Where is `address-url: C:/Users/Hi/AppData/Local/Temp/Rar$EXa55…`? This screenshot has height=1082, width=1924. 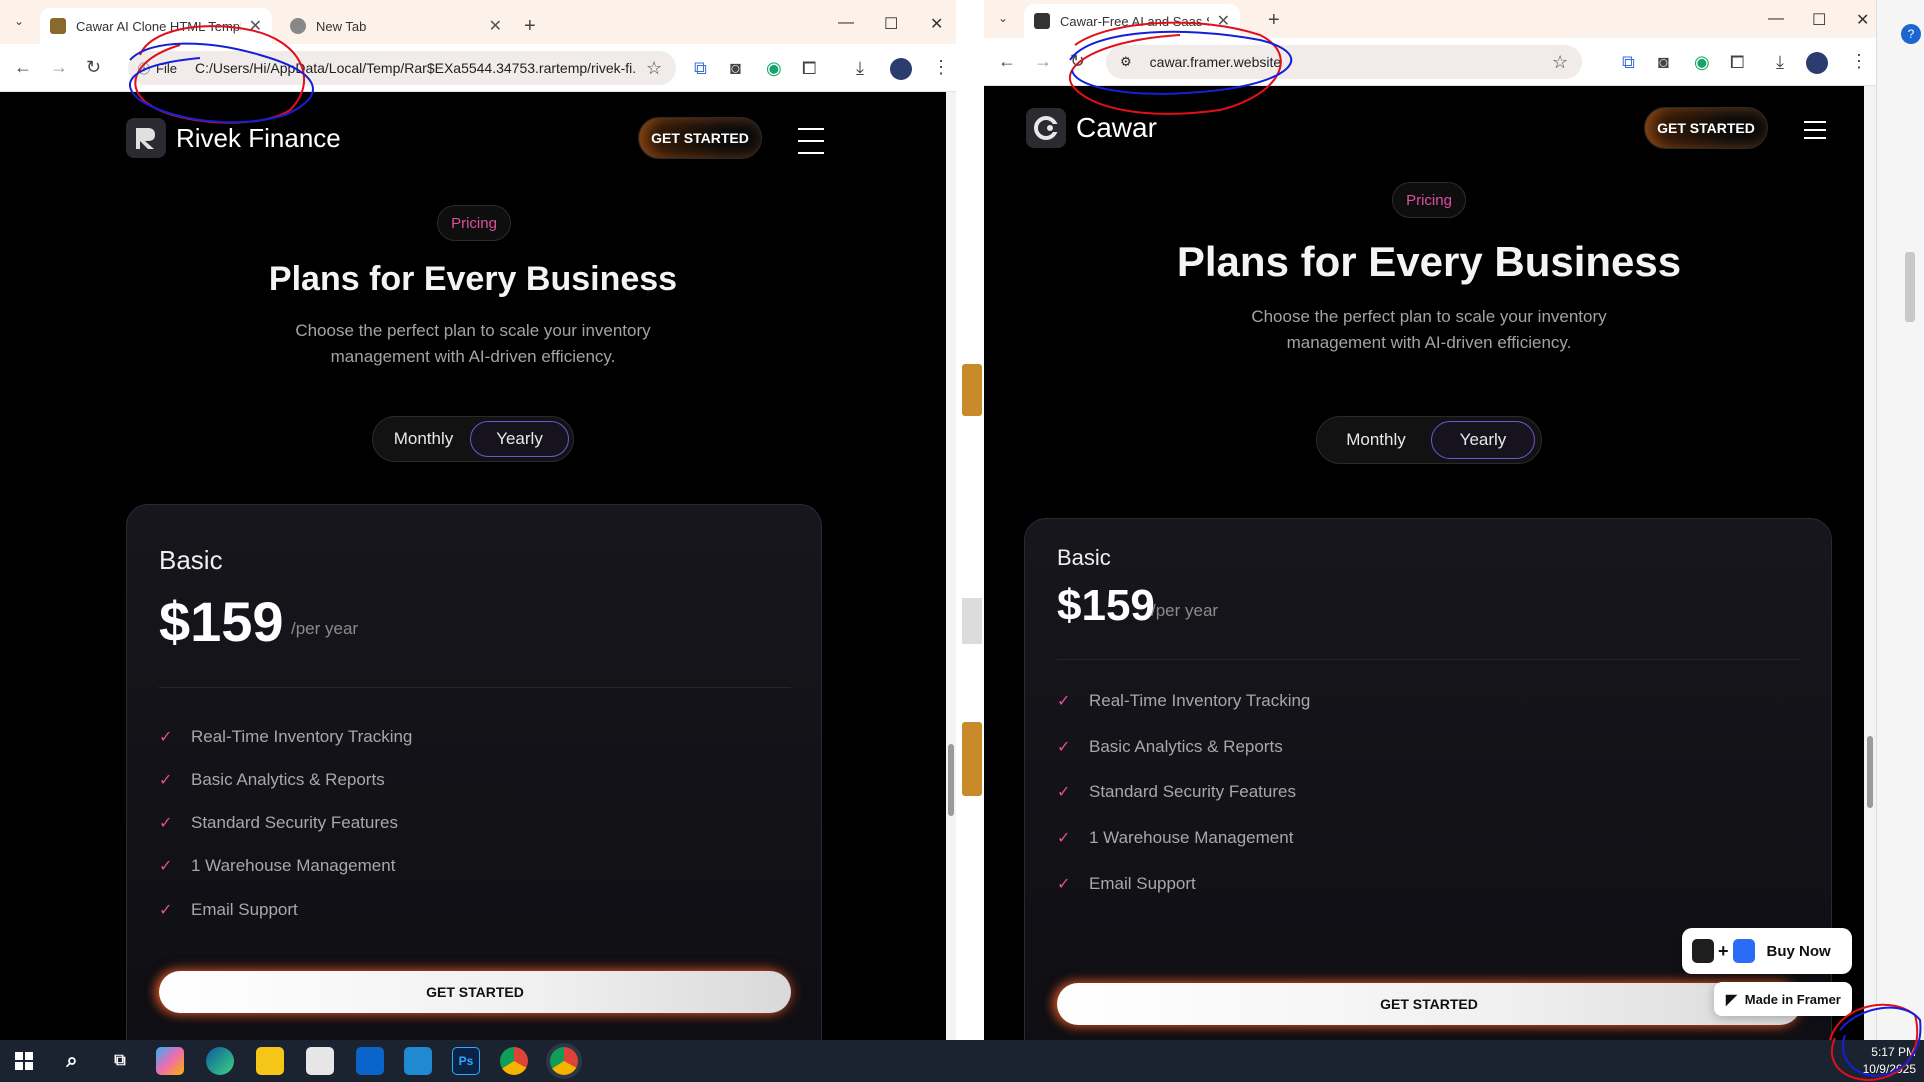
address-url: C:/Users/Hi/AppData/Local/Temp/Rar$EXa55… is located at coordinates (415, 68).